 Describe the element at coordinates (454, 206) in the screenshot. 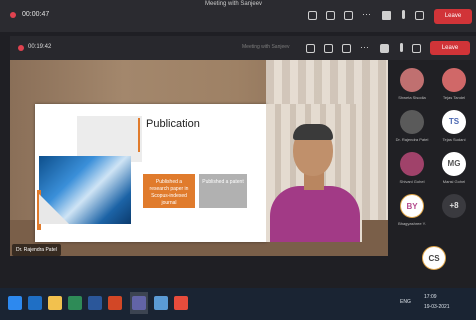

I see `more-participants-count: +8` at that location.